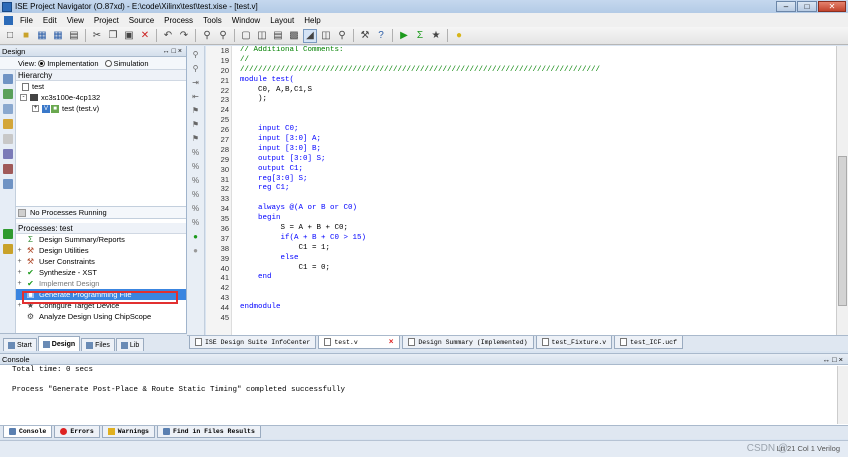 This screenshot has height=457, width=848. Describe the element at coordinates (246, 36) in the screenshot. I see `window-cascade-icon: ▢` at that location.